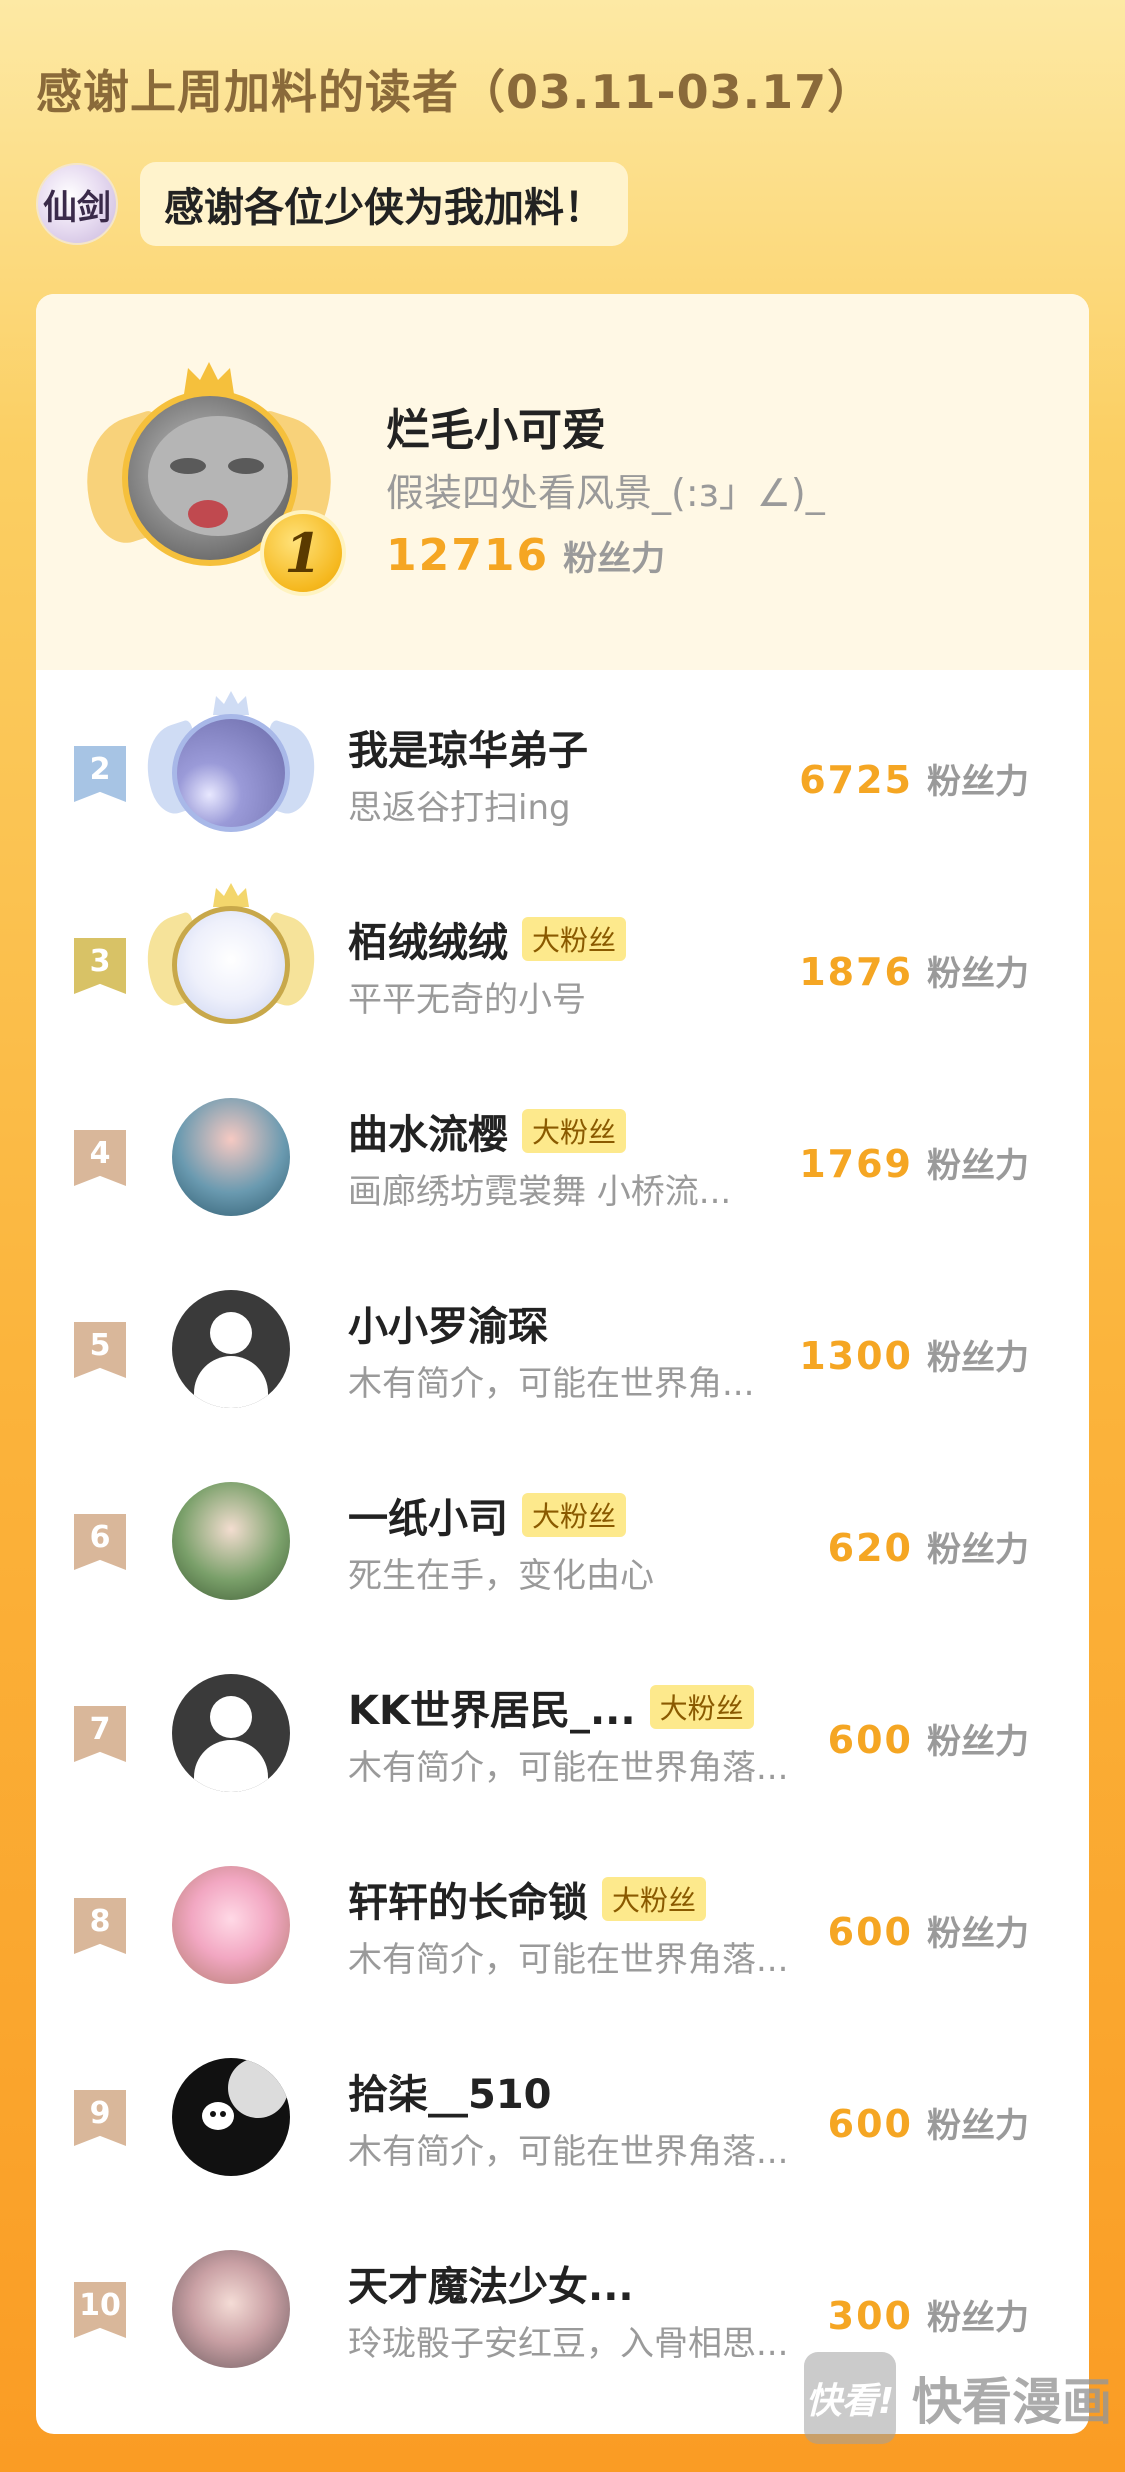  I want to click on fan-row: 5 小小罗渝琛 木有简介，可能在世界角... 1300 粉丝力, so click(562, 1342).